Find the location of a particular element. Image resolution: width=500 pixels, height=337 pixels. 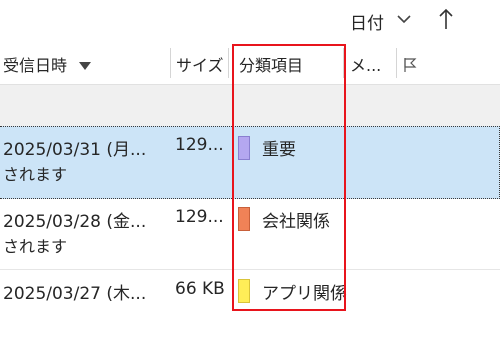

column-size-label: サイズ is located at coordinates (200, 65).